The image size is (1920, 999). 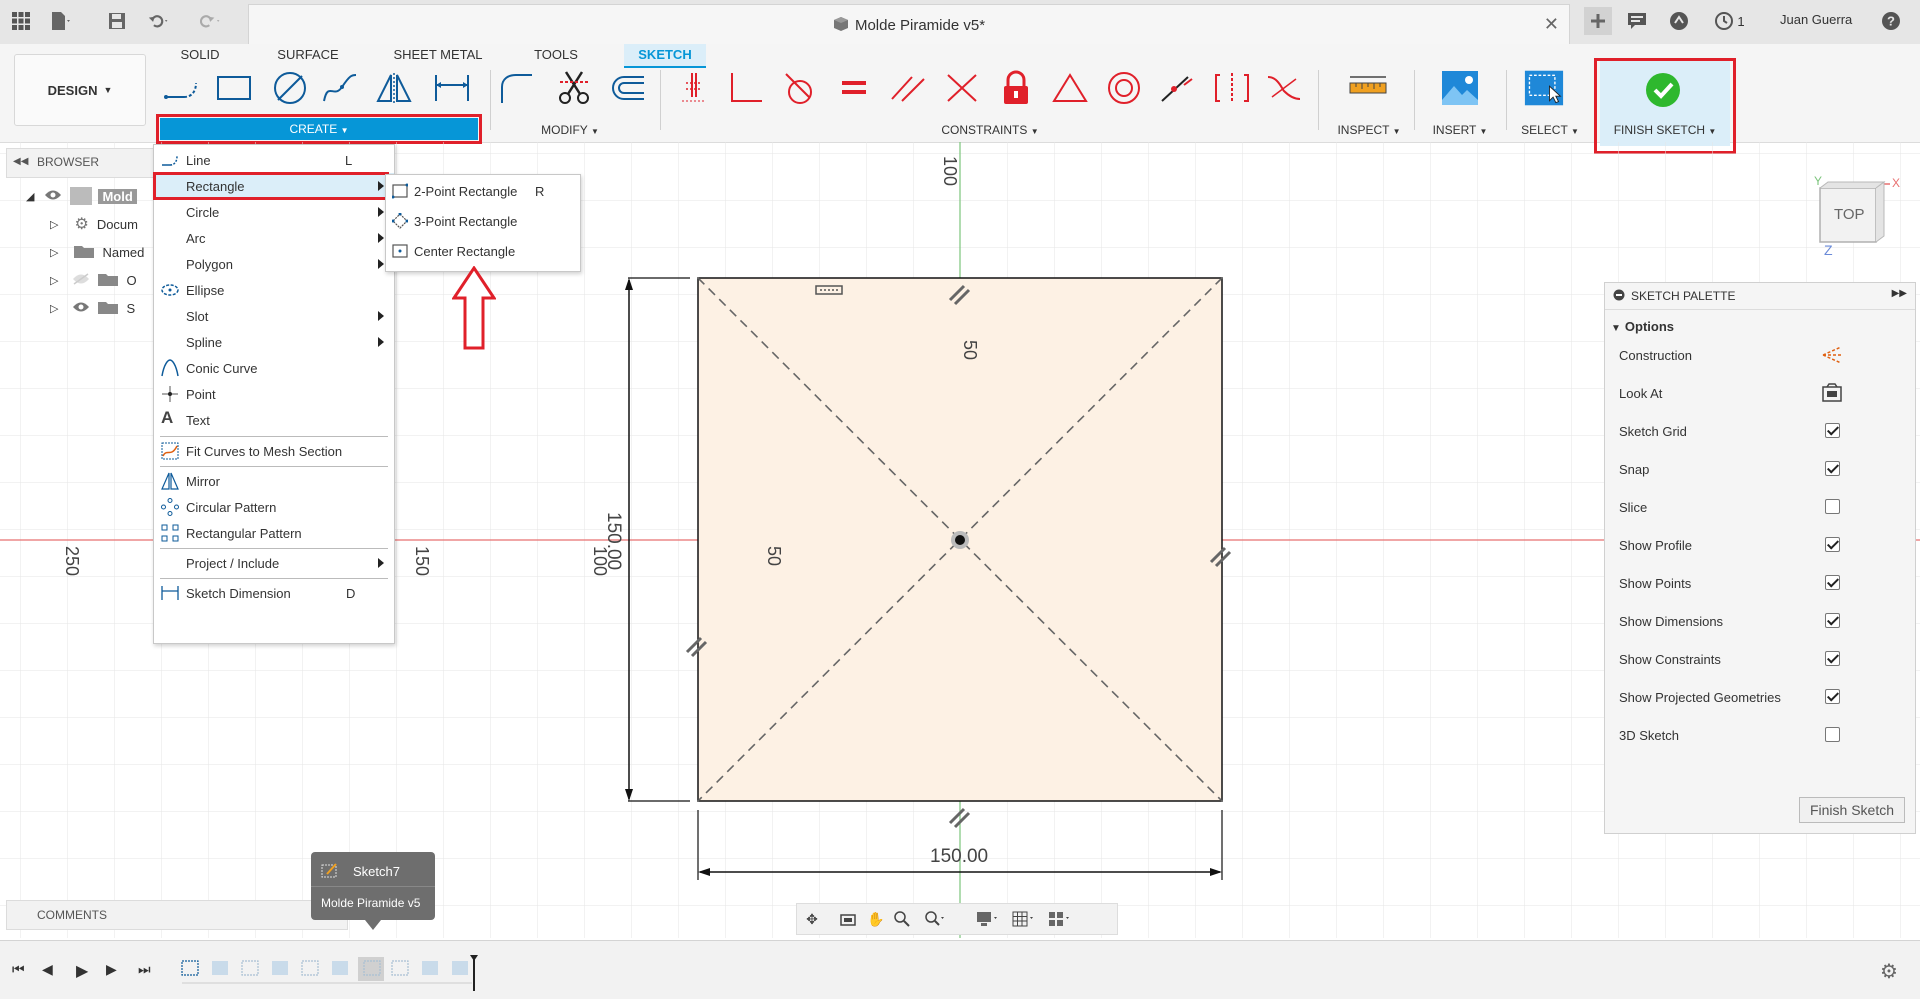 I want to click on modify-dropdown: MODIFY ▼, so click(x=570, y=130).